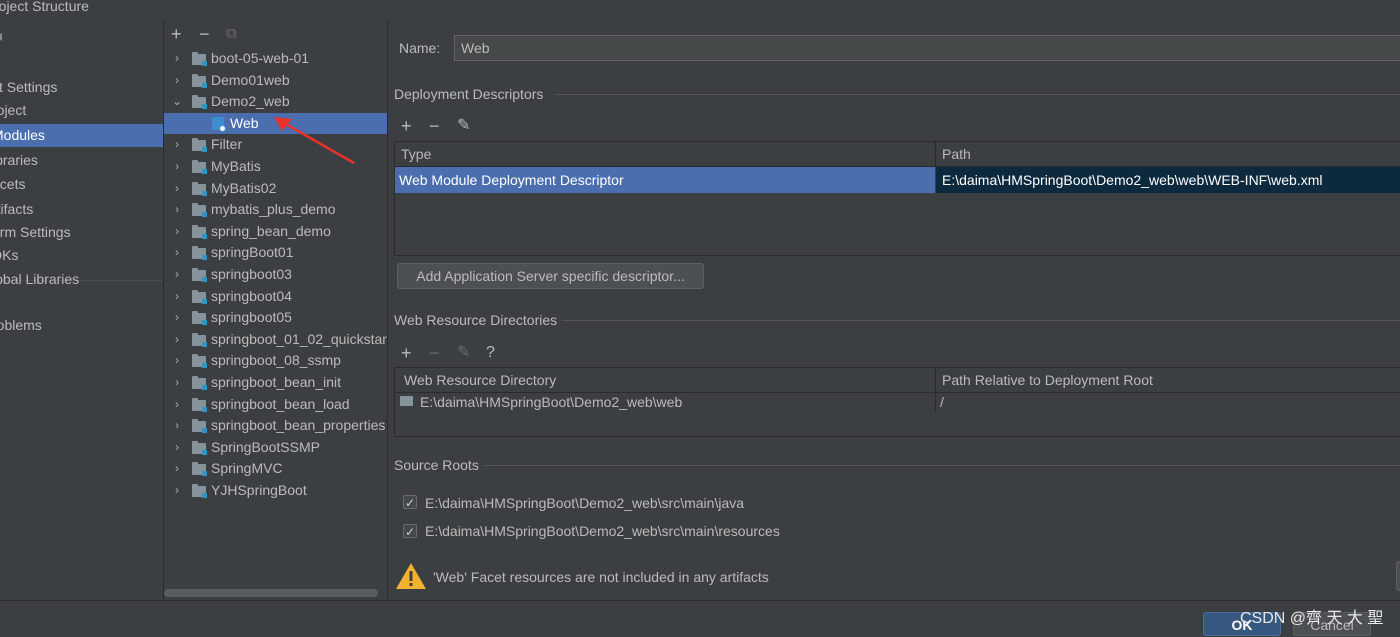 This screenshot has width=1400, height=637. Describe the element at coordinates (81, 160) in the screenshot. I see `sidebar-item: ibraries` at that location.